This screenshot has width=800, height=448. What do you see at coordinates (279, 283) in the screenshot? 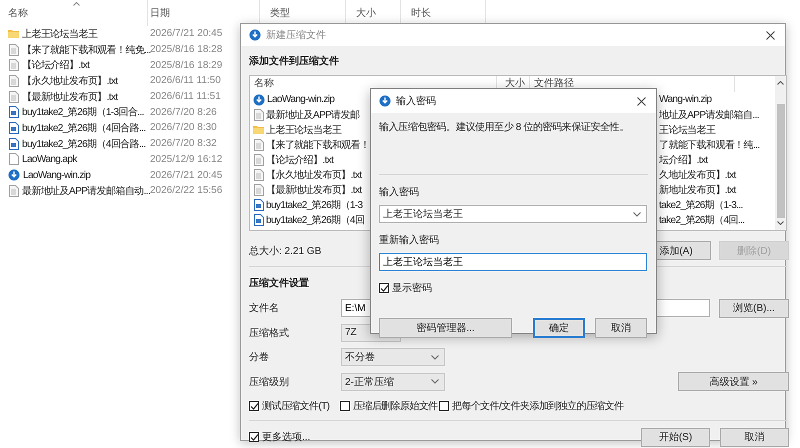
I see `section-heading: 压缩文件设置` at bounding box center [279, 283].